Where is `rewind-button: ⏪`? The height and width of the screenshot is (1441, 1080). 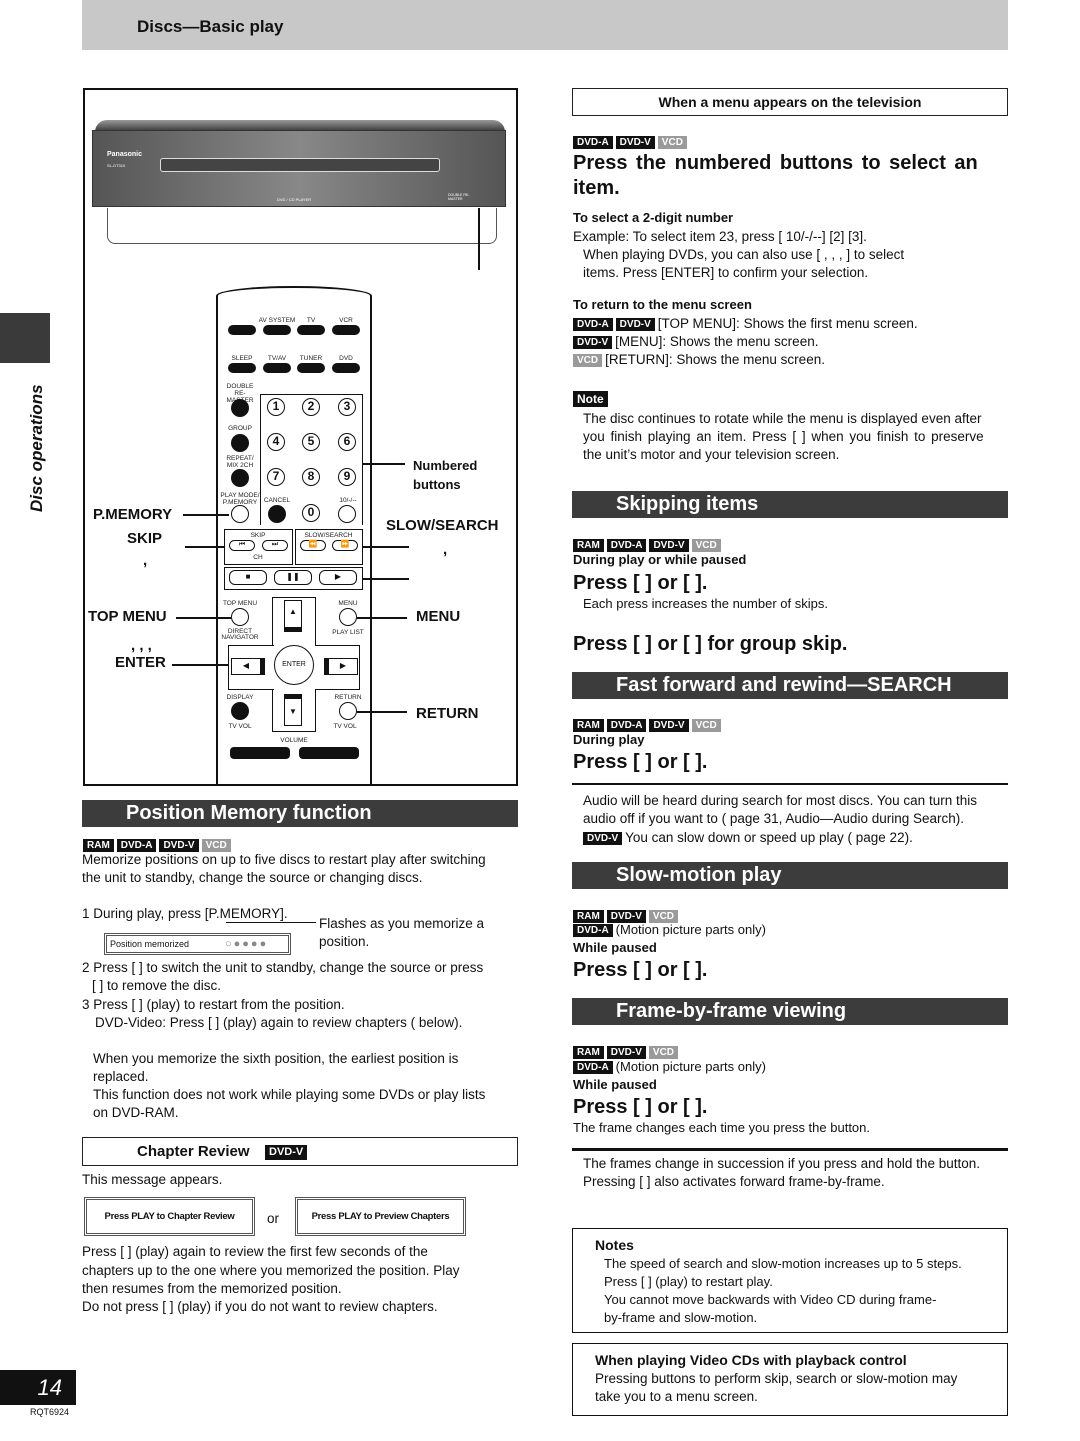
rewind-button: ⏪ is located at coordinates (313, 545).